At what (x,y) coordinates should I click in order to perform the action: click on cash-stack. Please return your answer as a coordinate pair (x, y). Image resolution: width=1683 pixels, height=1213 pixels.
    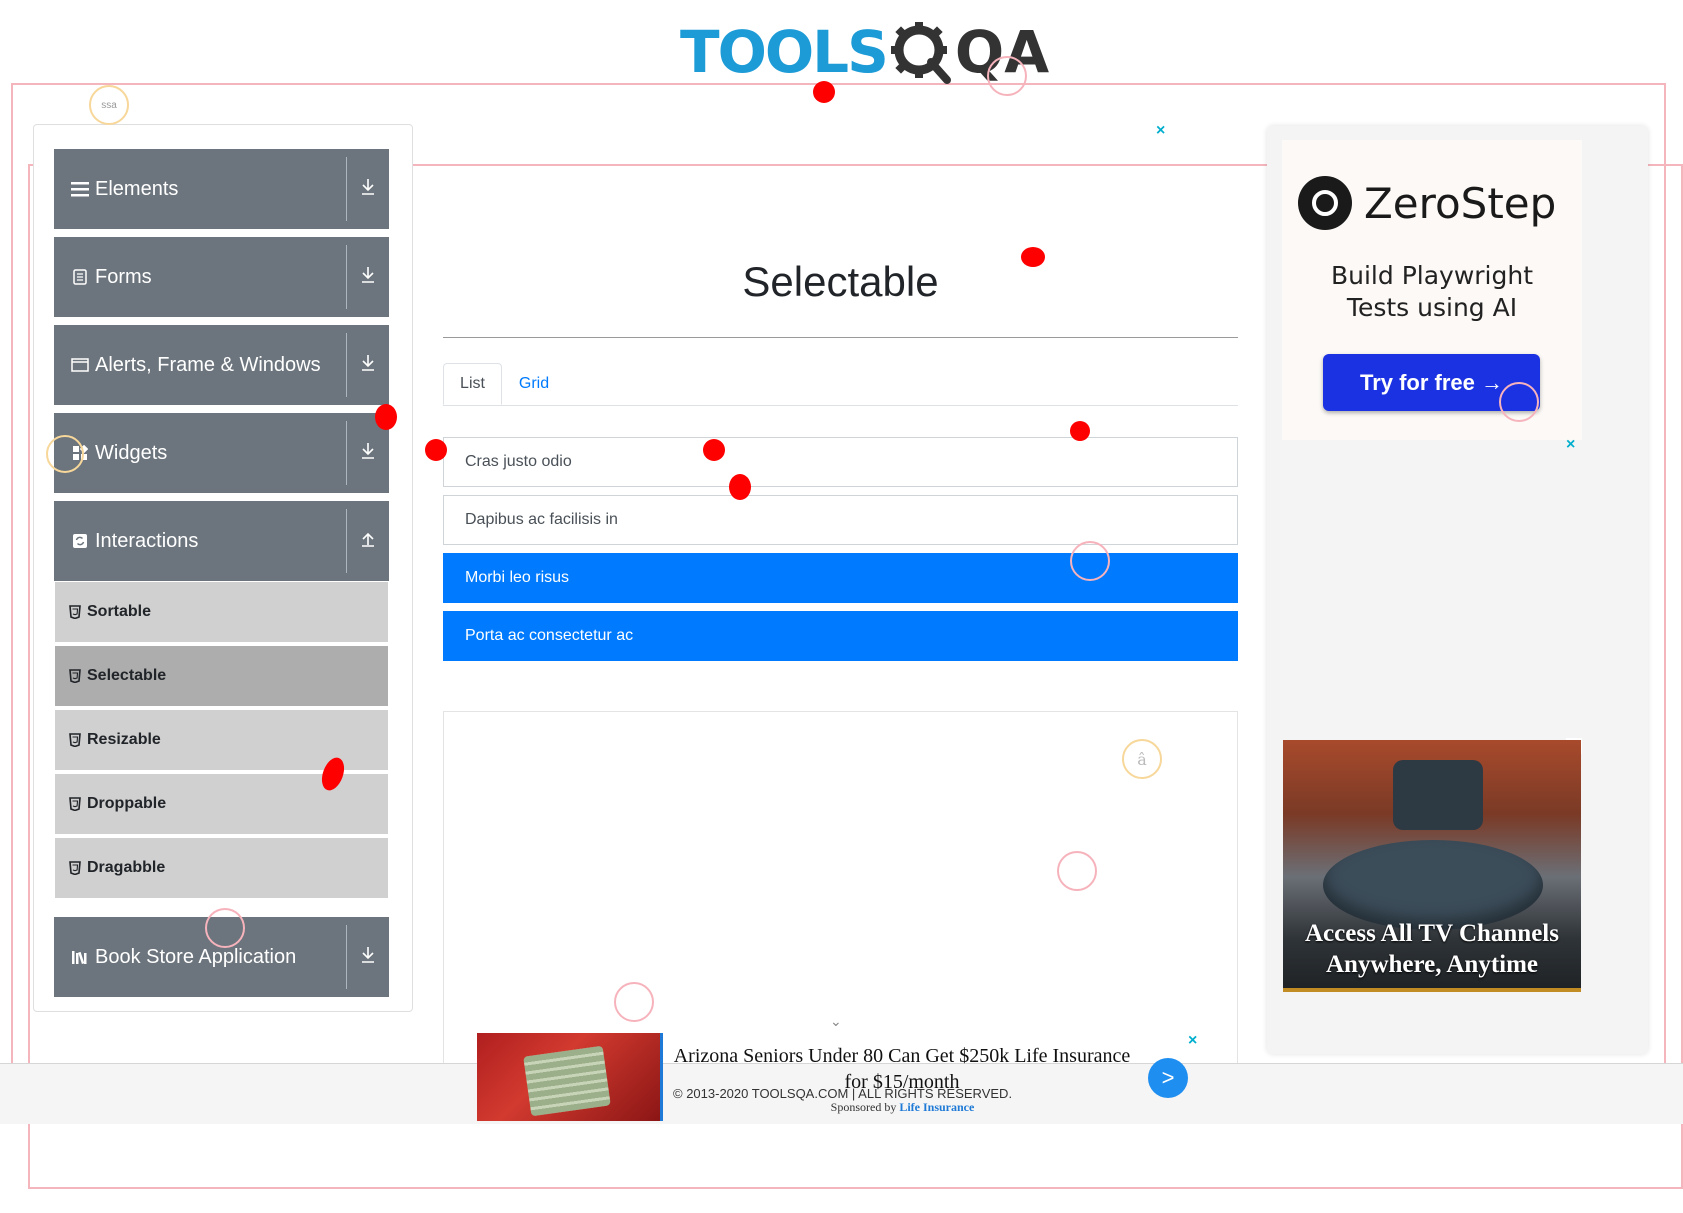
    Looking at the image, I should click on (567, 1081).